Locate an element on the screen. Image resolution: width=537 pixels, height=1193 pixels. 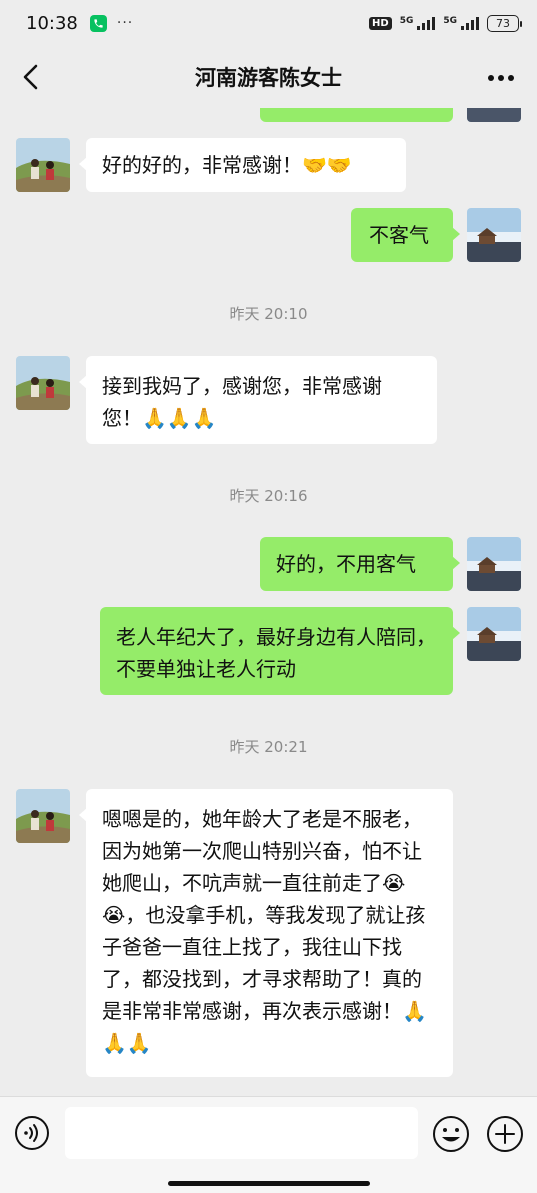
hd-badge: HD is located at coordinates (380, 23).